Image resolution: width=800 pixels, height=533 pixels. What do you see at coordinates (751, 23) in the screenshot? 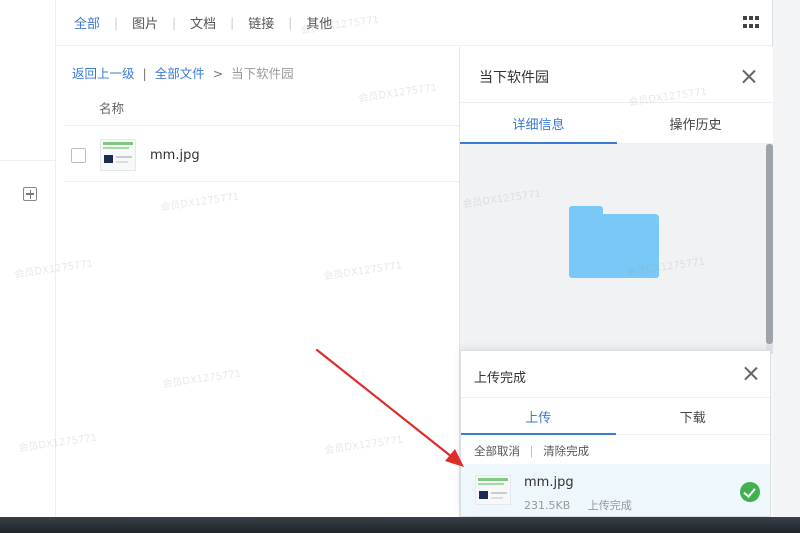
I see `grid-view-icon` at bounding box center [751, 23].